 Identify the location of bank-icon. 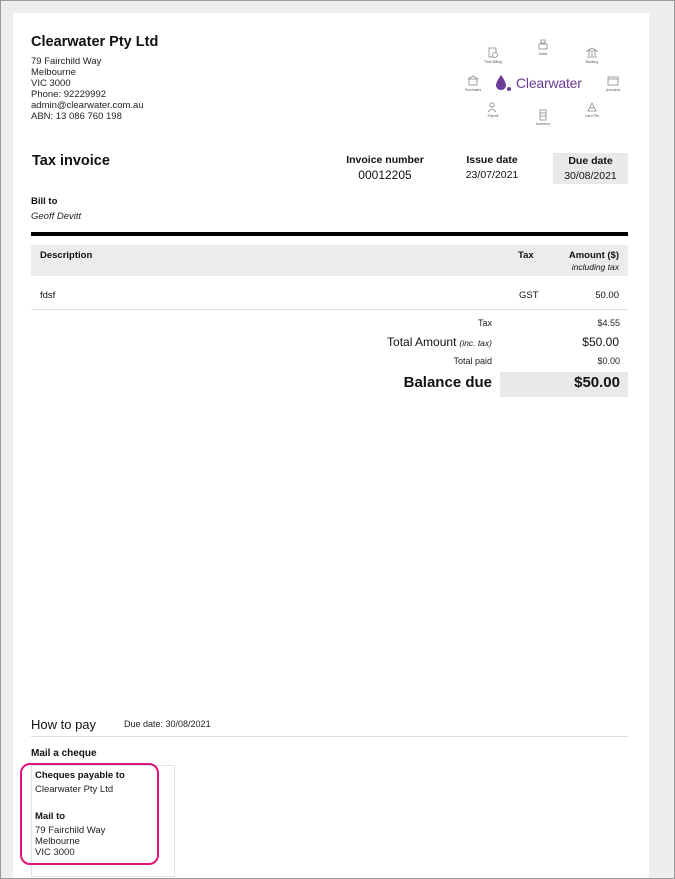
(592, 52).